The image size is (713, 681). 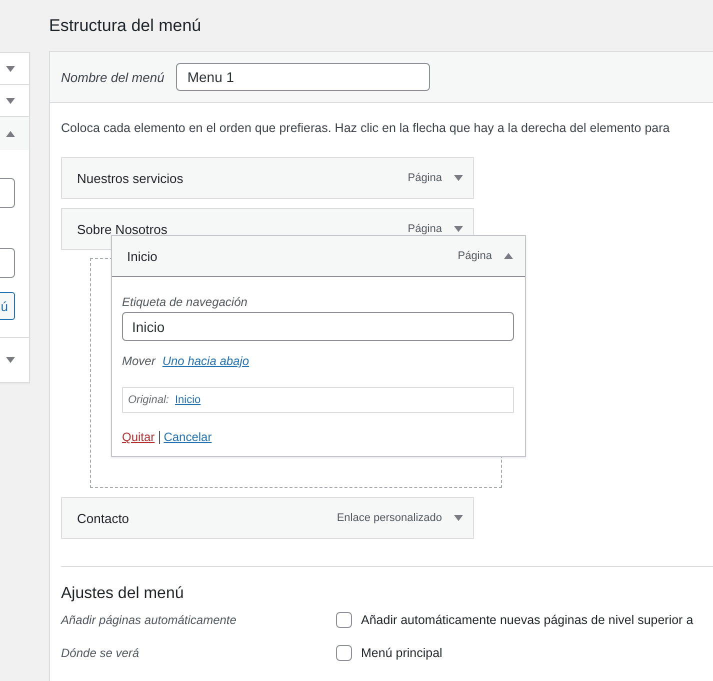 What do you see at coordinates (7, 306) in the screenshot?
I see `add-button: ú` at bounding box center [7, 306].